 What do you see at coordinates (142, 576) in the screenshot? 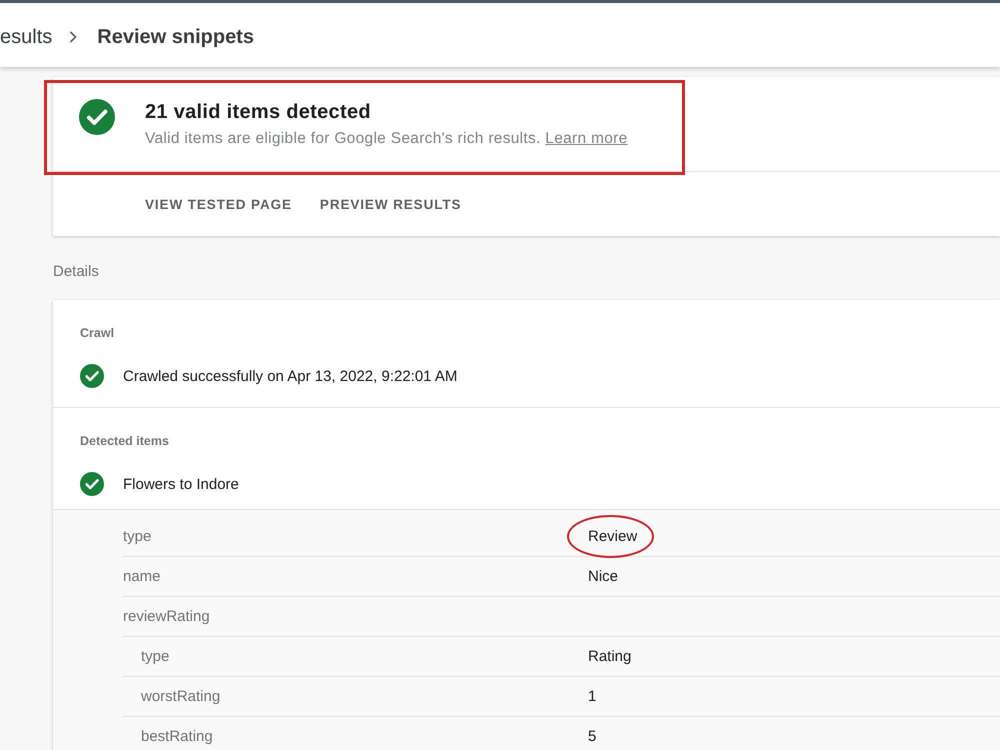
I see `property-name: name` at bounding box center [142, 576].